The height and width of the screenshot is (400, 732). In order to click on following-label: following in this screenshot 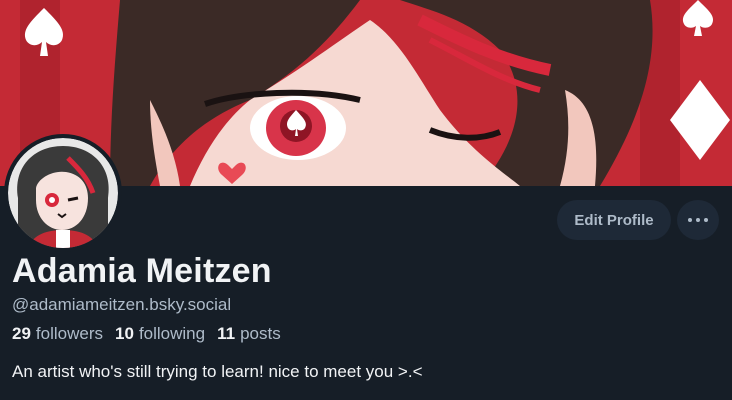, I will do `click(172, 333)`.